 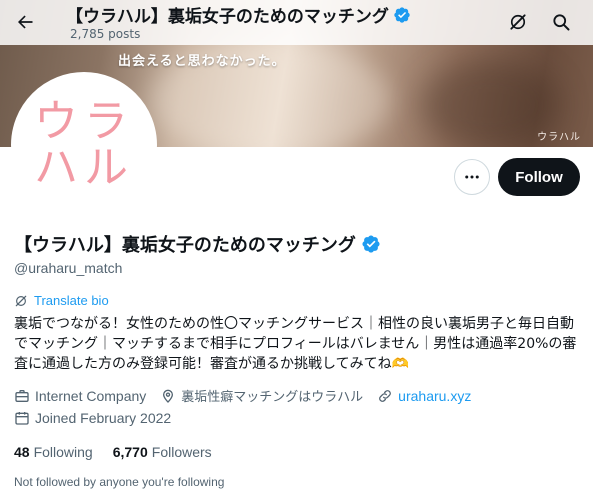 I want to click on profile-joined-label: Joined February 2022, so click(x=103, y=418).